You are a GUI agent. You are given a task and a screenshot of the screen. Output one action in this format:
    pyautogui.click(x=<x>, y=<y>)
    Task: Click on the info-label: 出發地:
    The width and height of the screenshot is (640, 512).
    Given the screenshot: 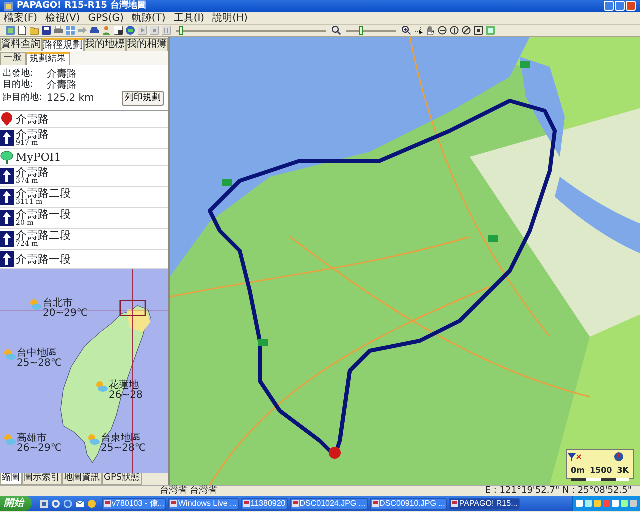 What is the action you would take?
    pyautogui.click(x=18, y=74)
    